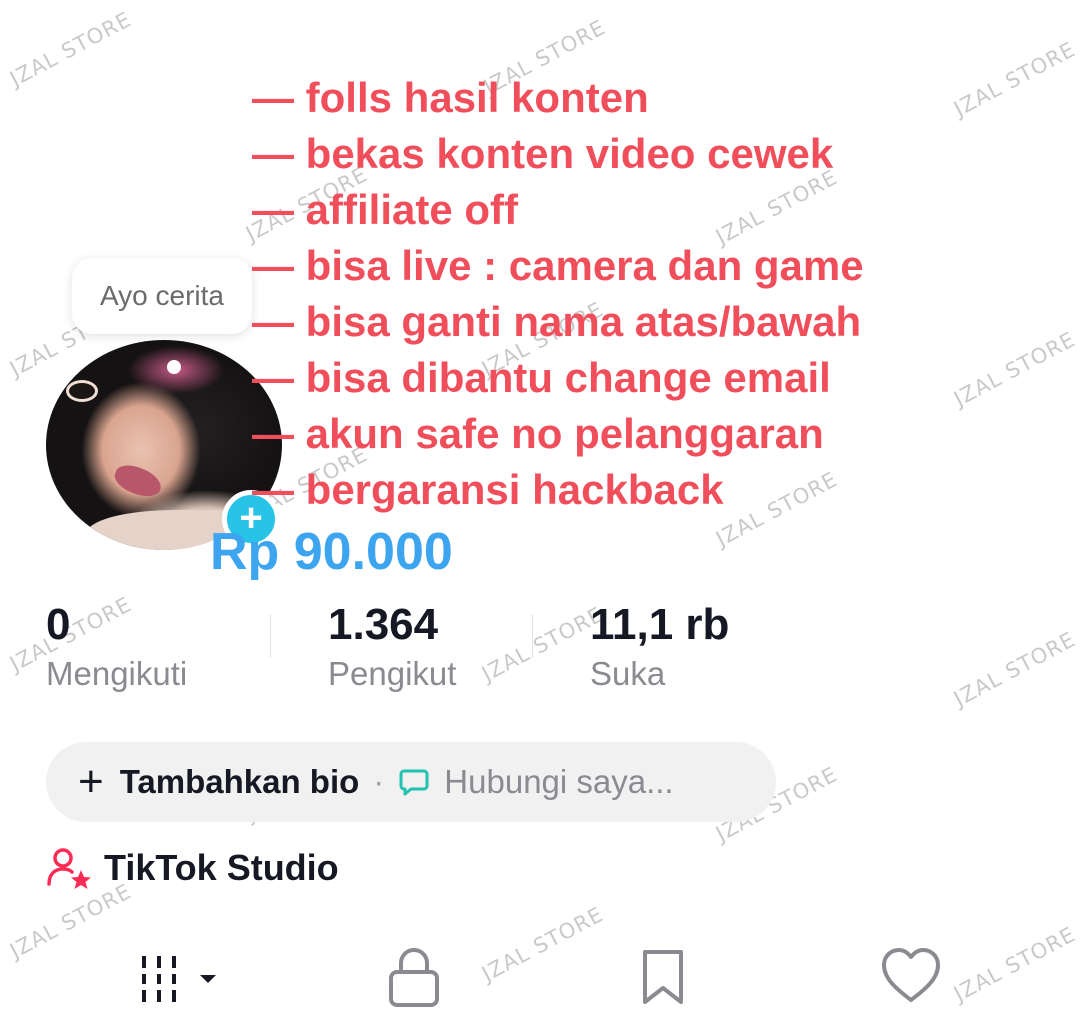  Describe the element at coordinates (558, 265) in the screenshot. I see `note-line: — bisa live : camera dan game` at that location.